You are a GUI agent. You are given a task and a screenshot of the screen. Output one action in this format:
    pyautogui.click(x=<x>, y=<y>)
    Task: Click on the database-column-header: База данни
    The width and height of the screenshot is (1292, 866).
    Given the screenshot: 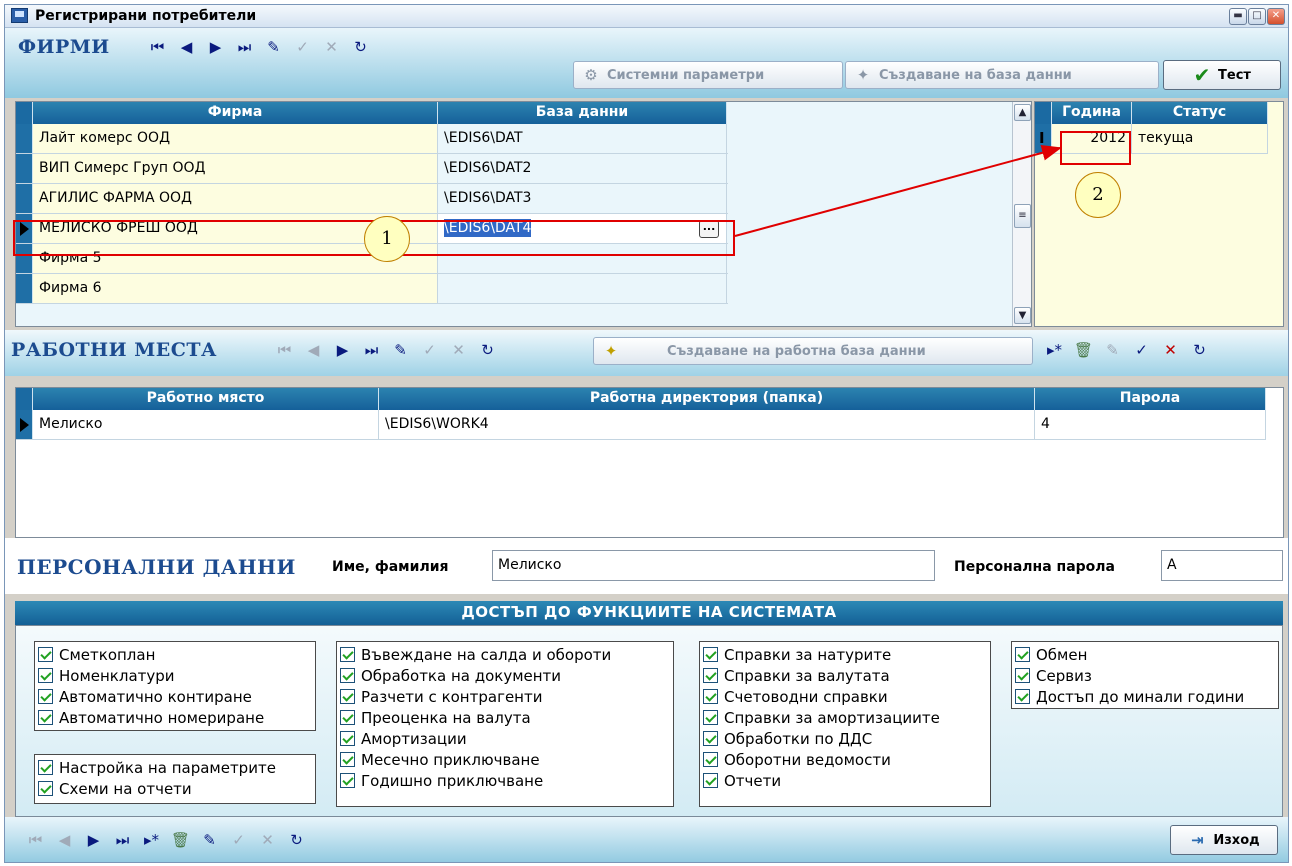 What is the action you would take?
    pyautogui.click(x=582, y=113)
    